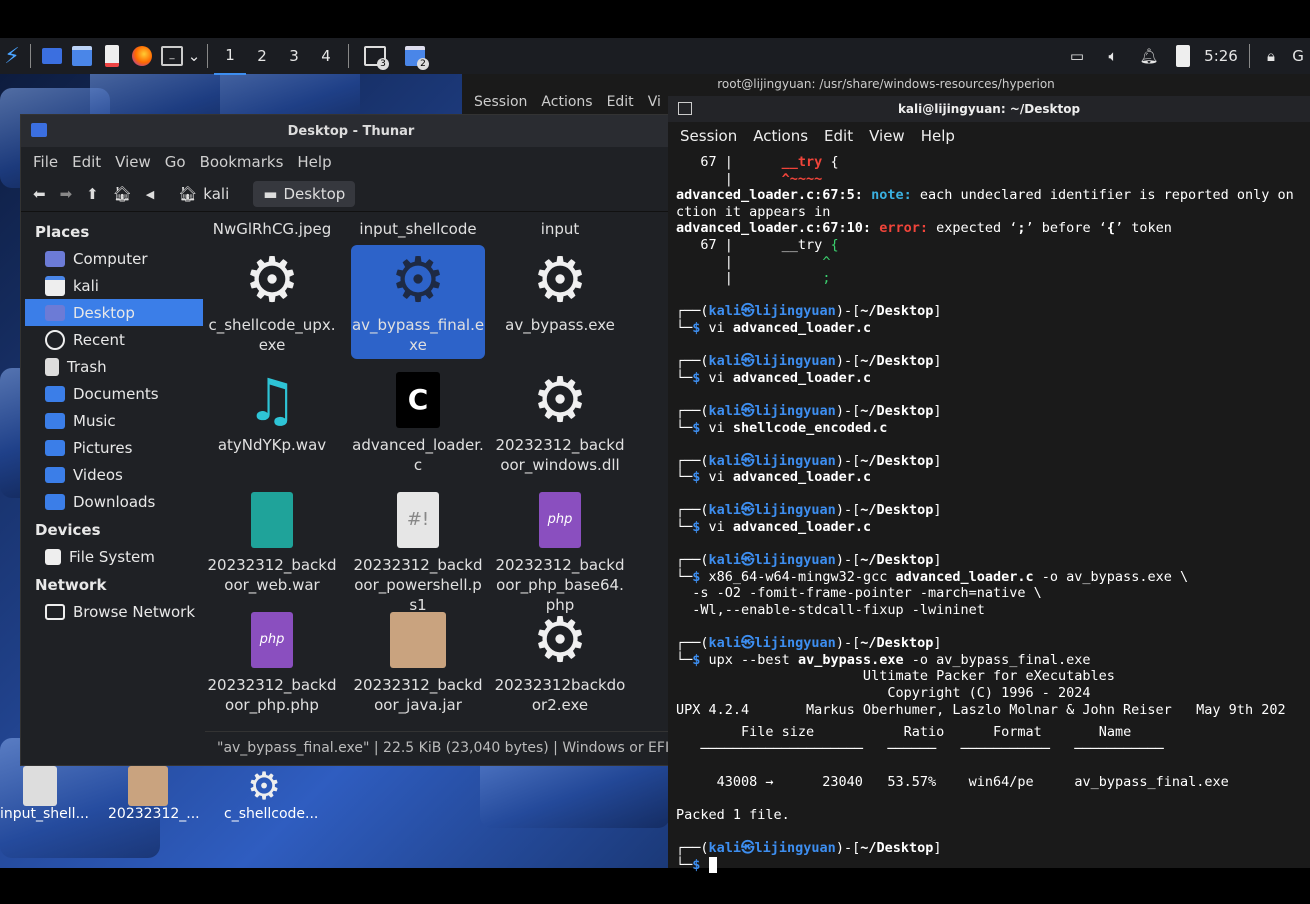  I want to click on sidebar-item-label: Desktop, so click(104, 312).